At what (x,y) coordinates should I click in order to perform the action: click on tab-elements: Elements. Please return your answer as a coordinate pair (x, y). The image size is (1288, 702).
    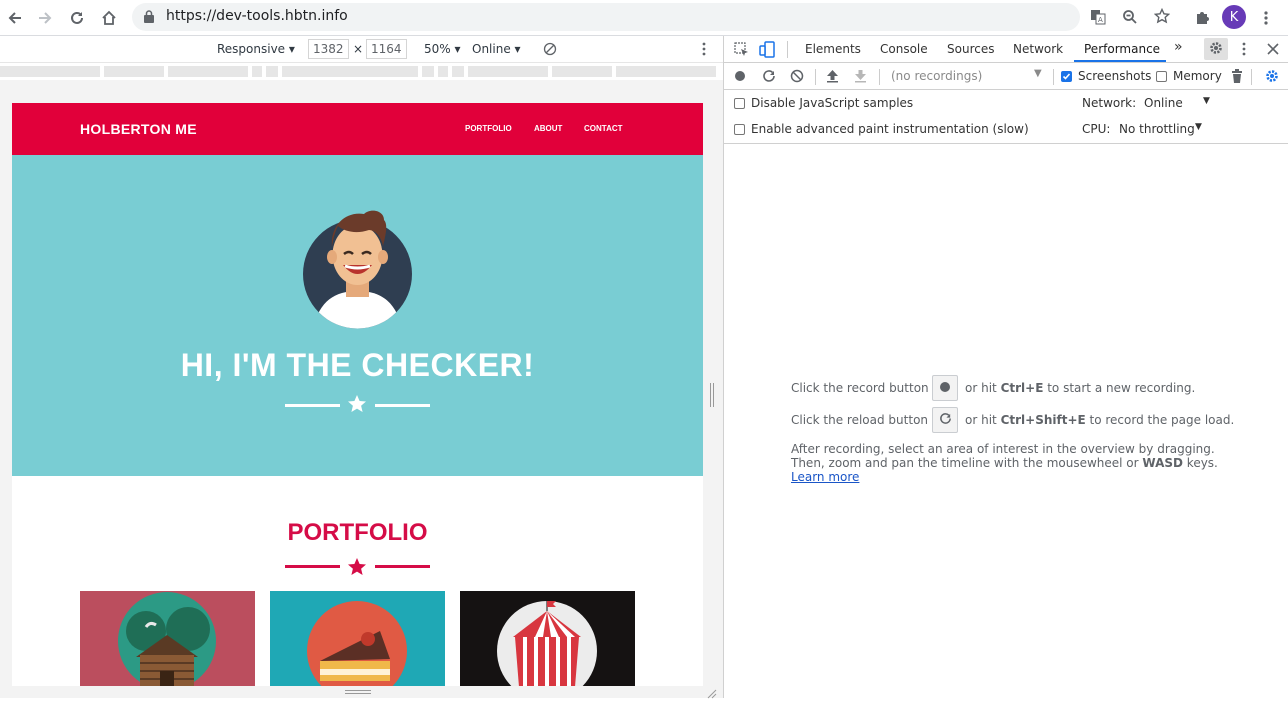
    Looking at the image, I should click on (833, 49).